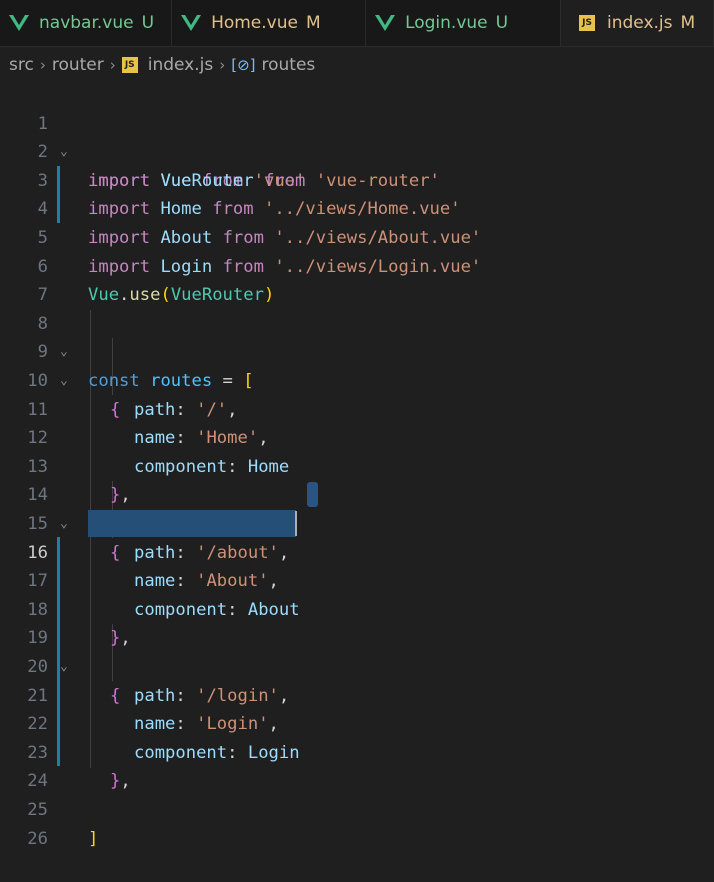  I want to click on code-line-9: 9 ⌄ {, so click(357, 364).